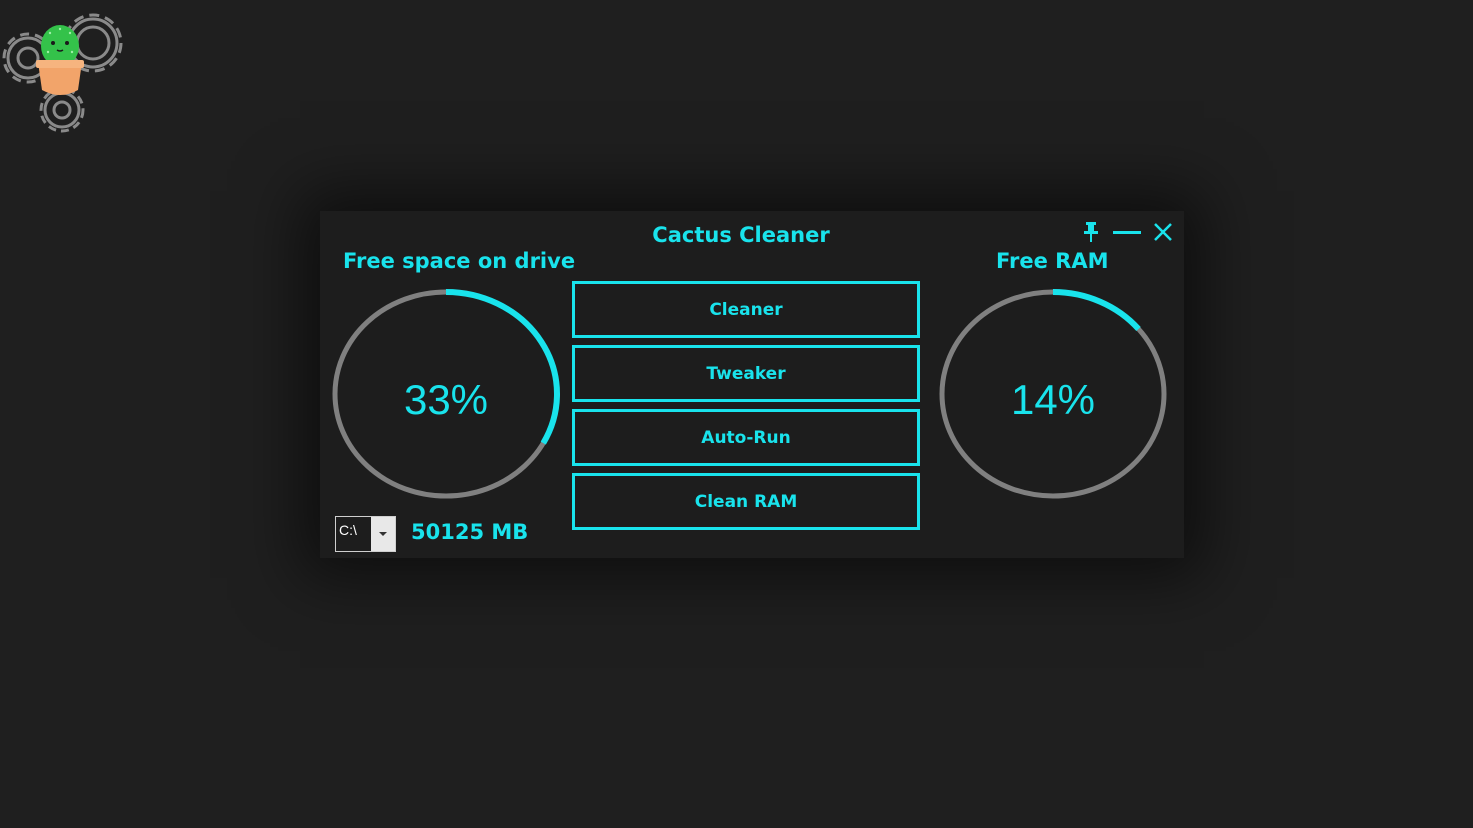 The height and width of the screenshot is (828, 1473). What do you see at coordinates (365, 534) in the screenshot?
I see `drive-select: C:\` at bounding box center [365, 534].